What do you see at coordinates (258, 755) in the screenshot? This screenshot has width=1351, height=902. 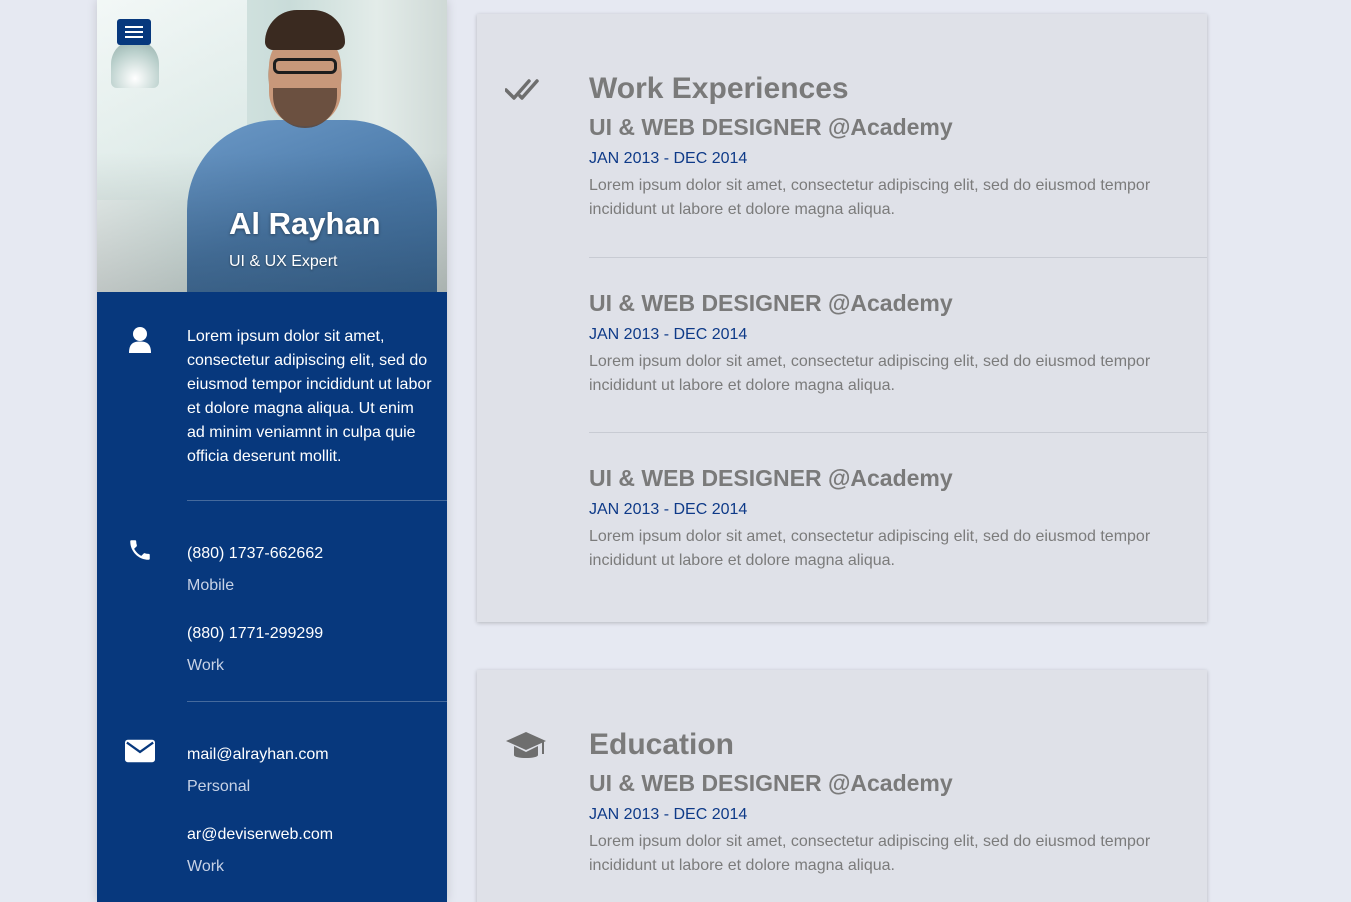 I see `email-personal: mail@alrayhan.com` at bounding box center [258, 755].